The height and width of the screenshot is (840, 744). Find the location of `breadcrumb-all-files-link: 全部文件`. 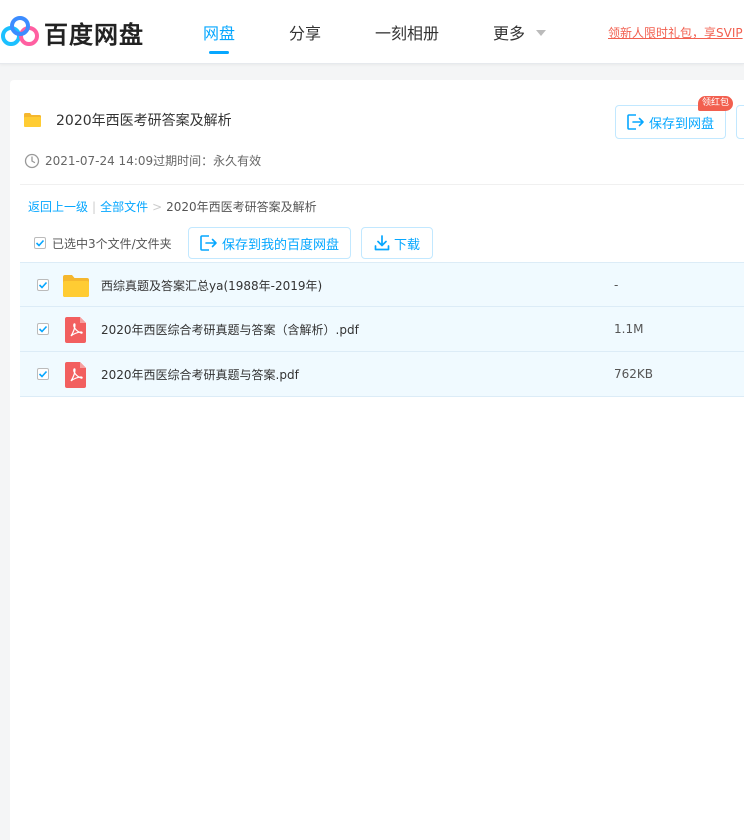

breadcrumb-all-files-link: 全部文件 is located at coordinates (124, 206).